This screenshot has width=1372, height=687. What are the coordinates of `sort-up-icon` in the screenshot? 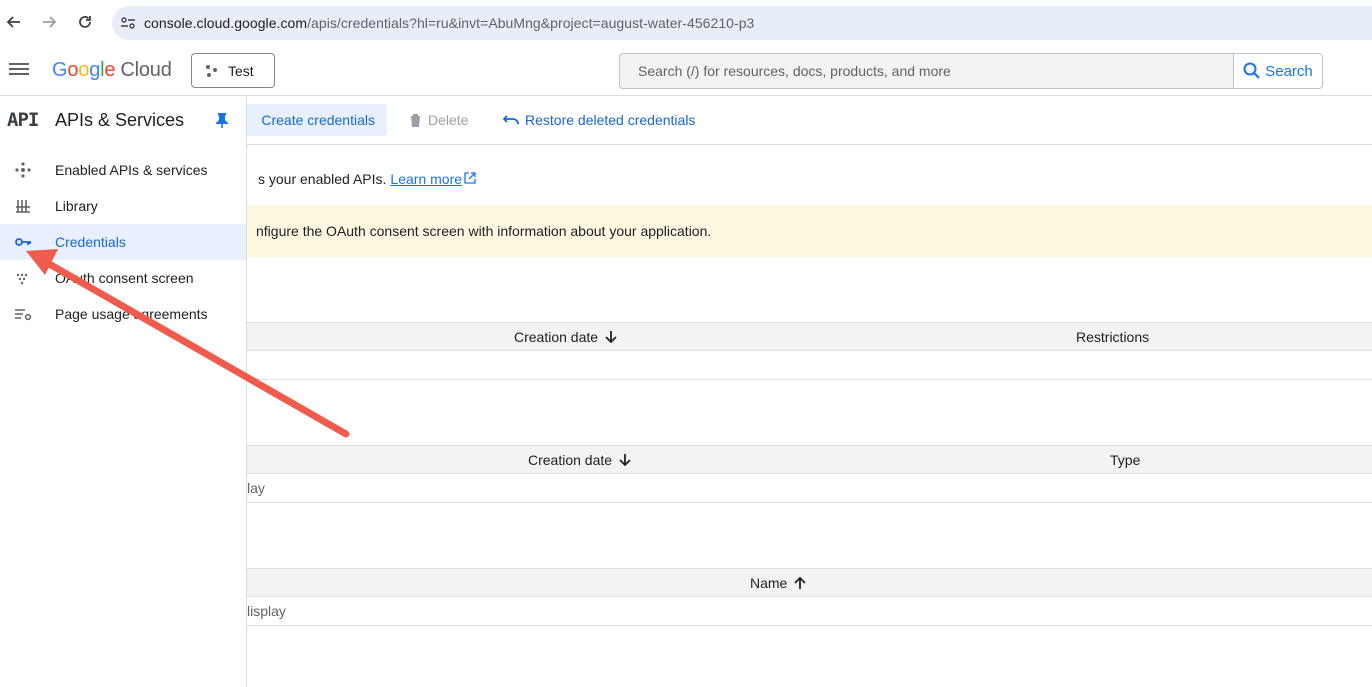 It's located at (800, 582).